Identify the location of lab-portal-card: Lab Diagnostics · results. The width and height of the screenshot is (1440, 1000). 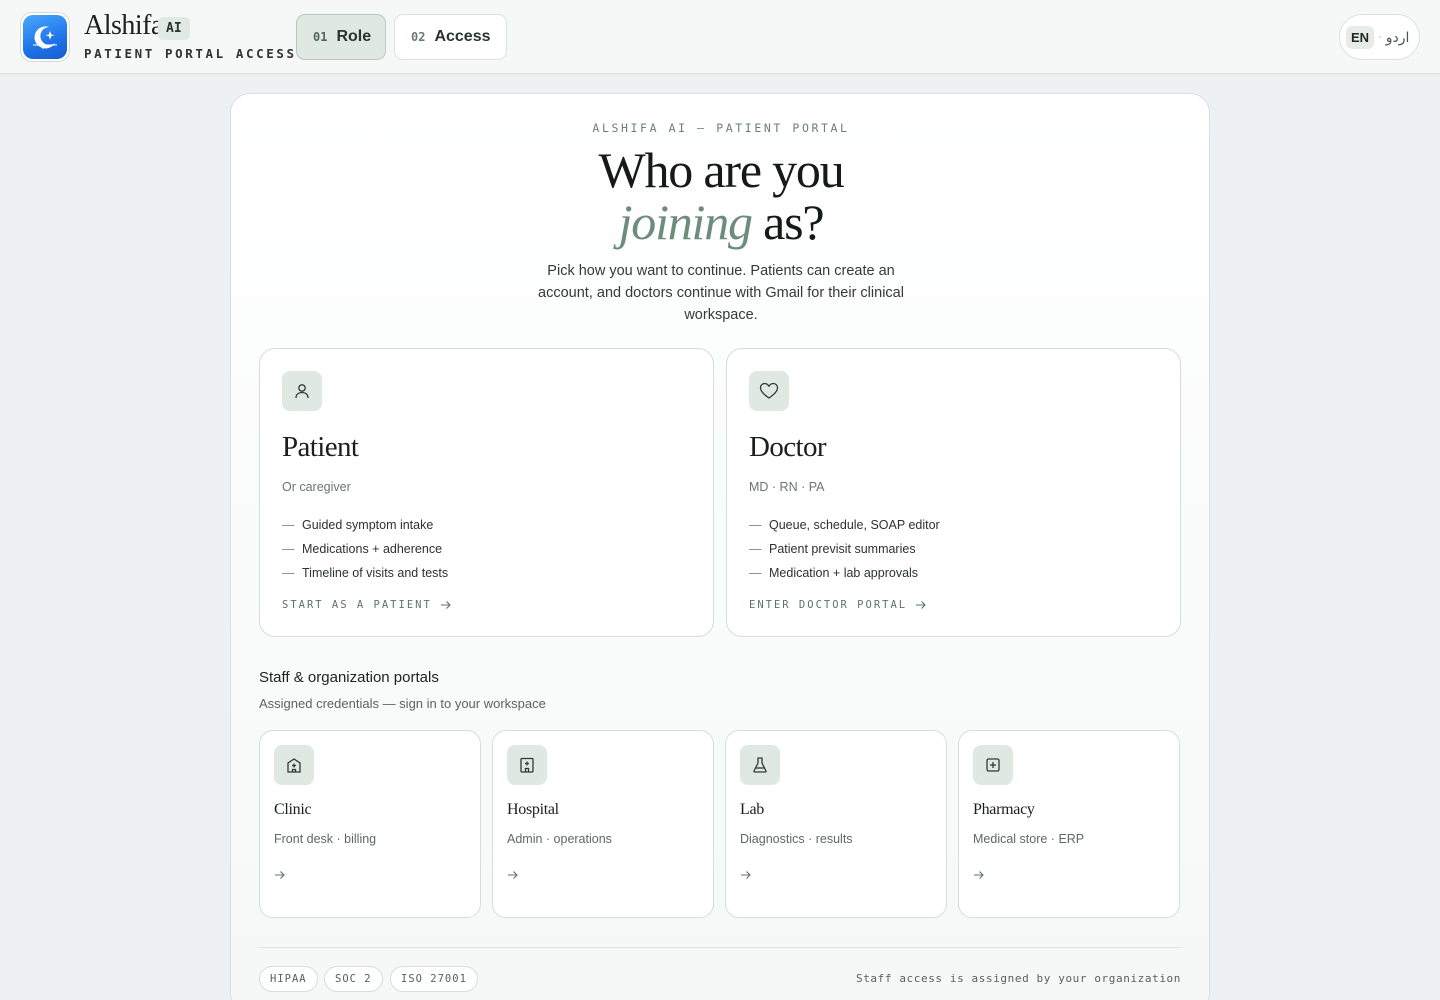
(836, 824).